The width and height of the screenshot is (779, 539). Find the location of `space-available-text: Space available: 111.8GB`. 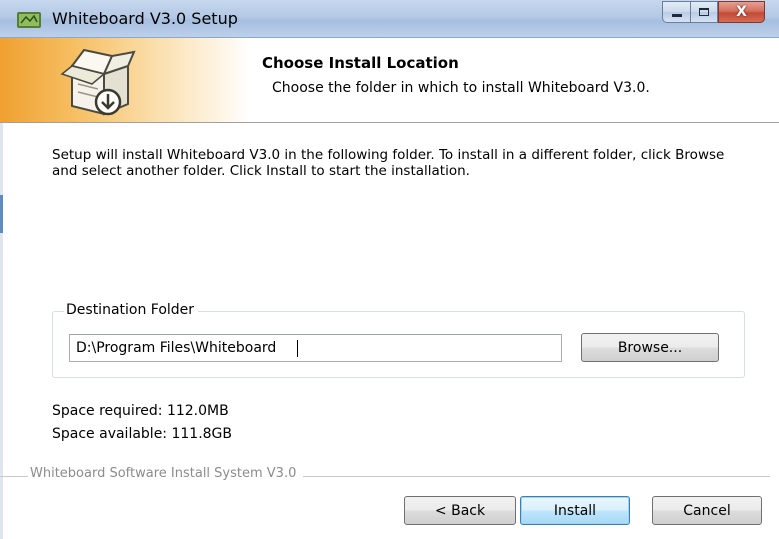

space-available-text: Space available: 111.8GB is located at coordinates (142, 434).